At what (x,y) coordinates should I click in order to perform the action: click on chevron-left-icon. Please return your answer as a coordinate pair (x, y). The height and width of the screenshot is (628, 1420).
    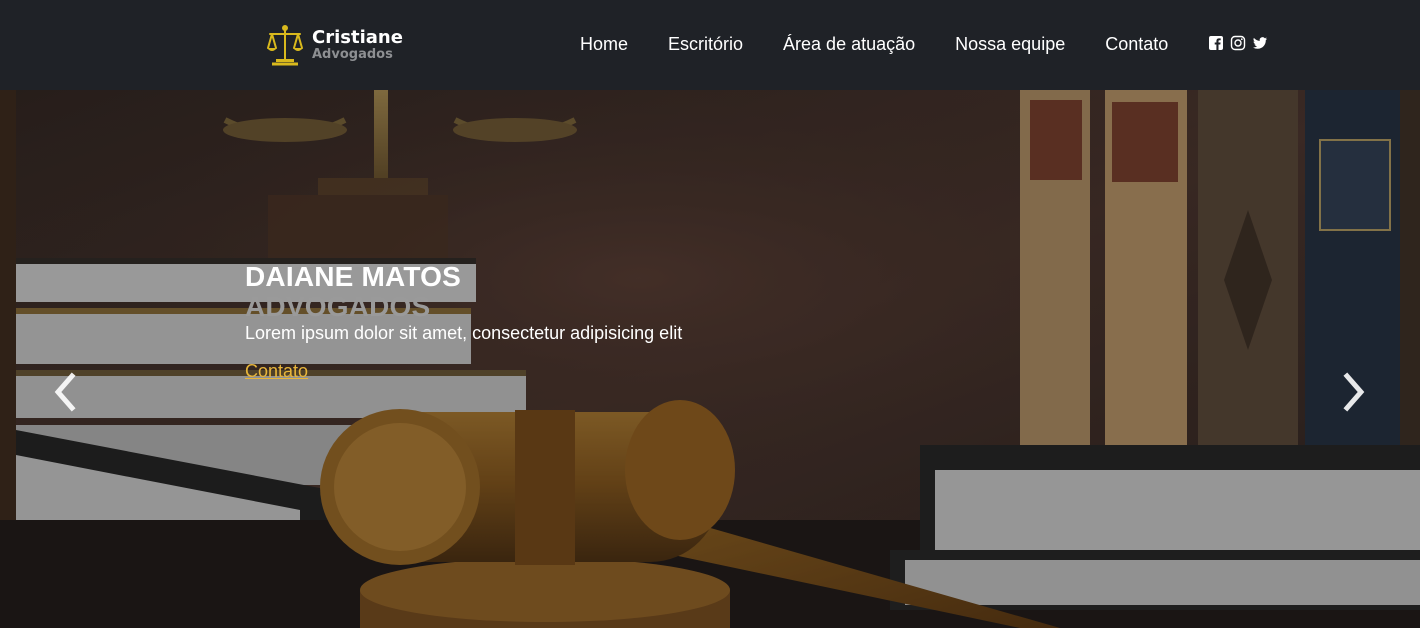
    Looking at the image, I should click on (65, 392).